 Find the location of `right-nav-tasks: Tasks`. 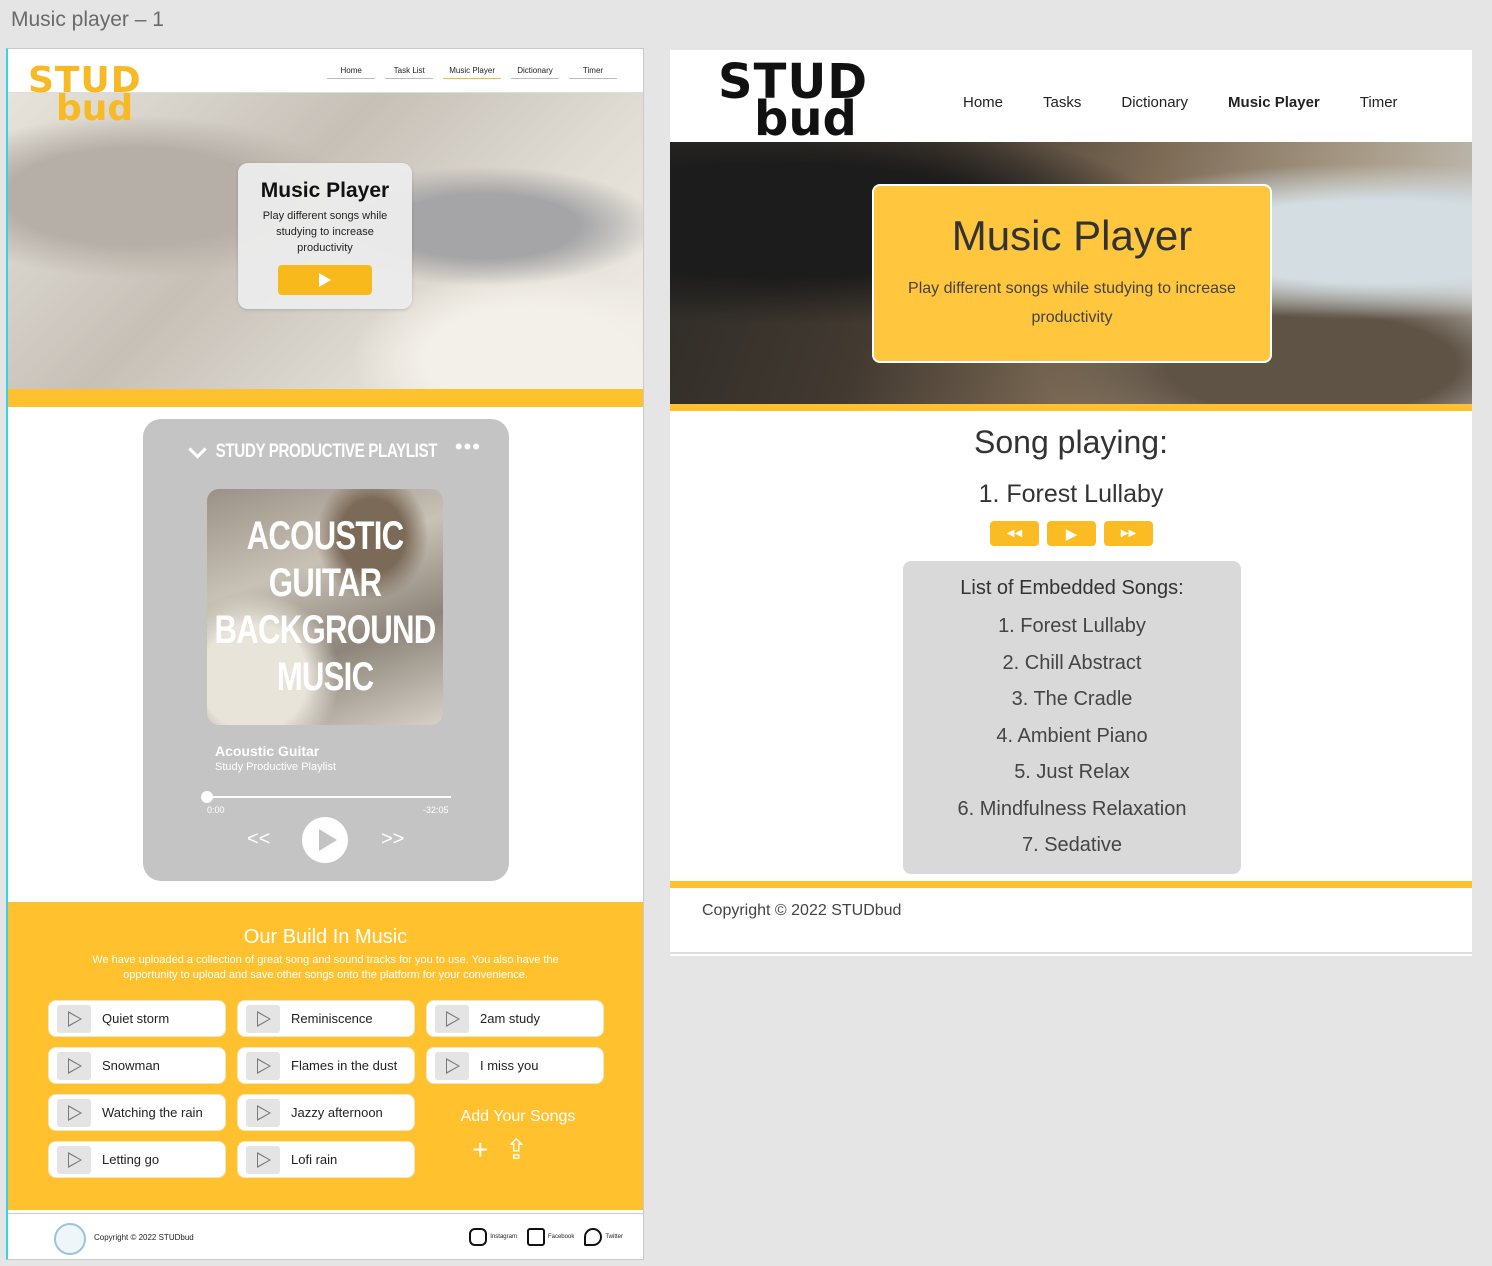

right-nav-tasks: Tasks is located at coordinates (1062, 102).